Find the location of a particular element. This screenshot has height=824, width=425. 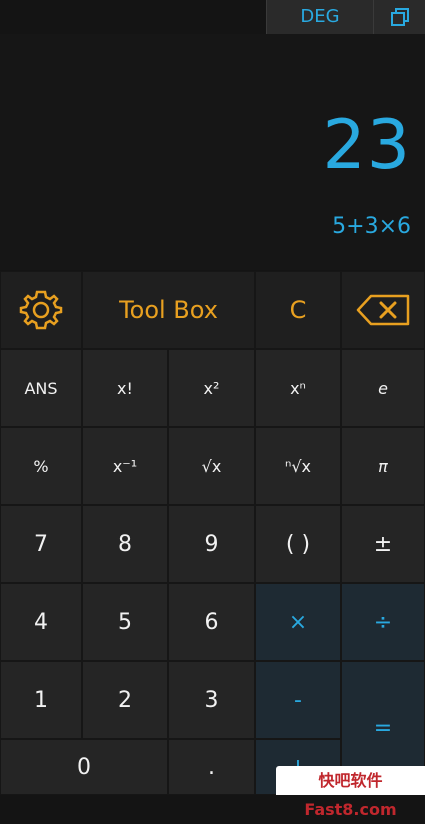

expression-text: 5+3×6 is located at coordinates (371, 226).